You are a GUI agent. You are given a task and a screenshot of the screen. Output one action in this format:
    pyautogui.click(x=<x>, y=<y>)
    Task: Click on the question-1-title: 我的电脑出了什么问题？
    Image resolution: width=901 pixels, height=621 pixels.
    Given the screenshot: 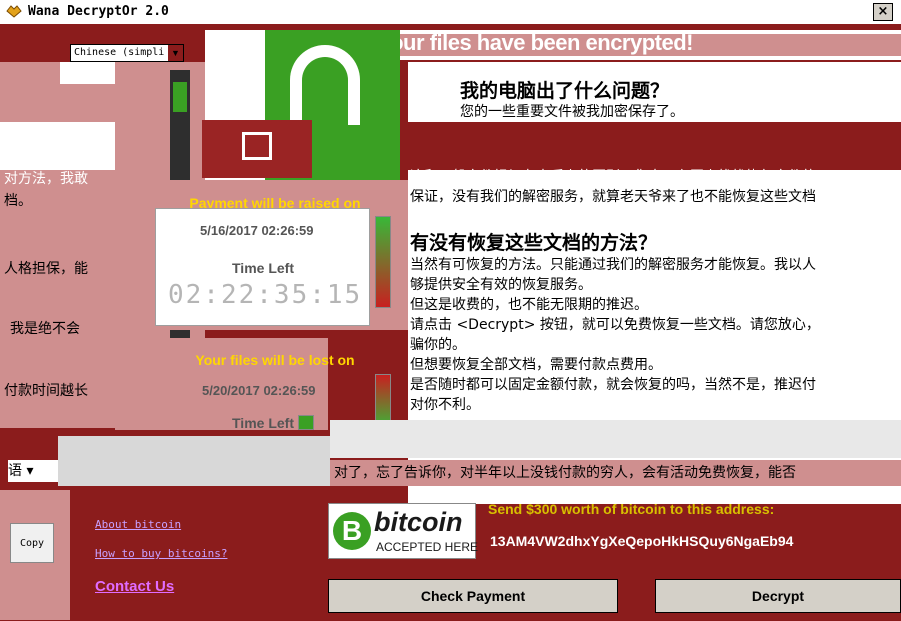 What is the action you would take?
    pyautogui.click(x=565, y=91)
    